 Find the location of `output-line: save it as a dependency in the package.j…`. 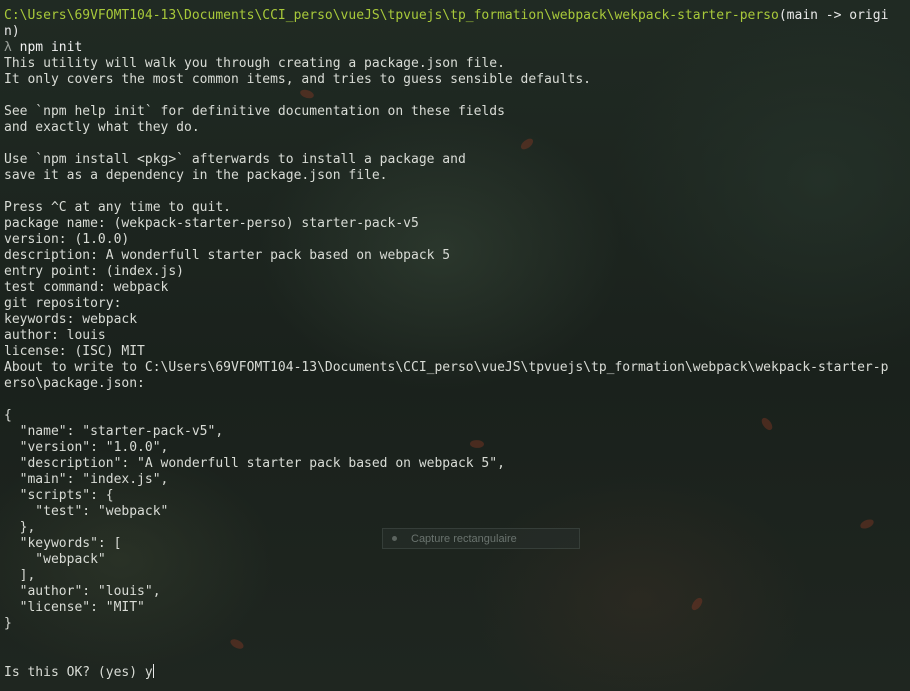

output-line: save it as a dependency in the package.j… is located at coordinates (196, 175).